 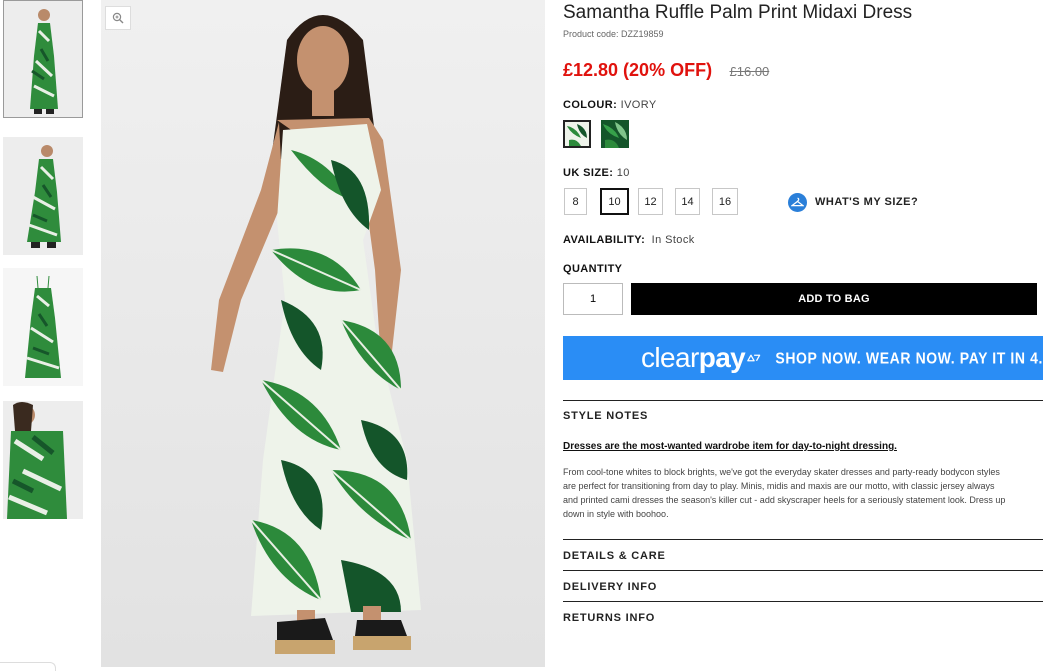 What do you see at coordinates (613, 34) in the screenshot?
I see `product-code: Product code: DZZ19859` at bounding box center [613, 34].